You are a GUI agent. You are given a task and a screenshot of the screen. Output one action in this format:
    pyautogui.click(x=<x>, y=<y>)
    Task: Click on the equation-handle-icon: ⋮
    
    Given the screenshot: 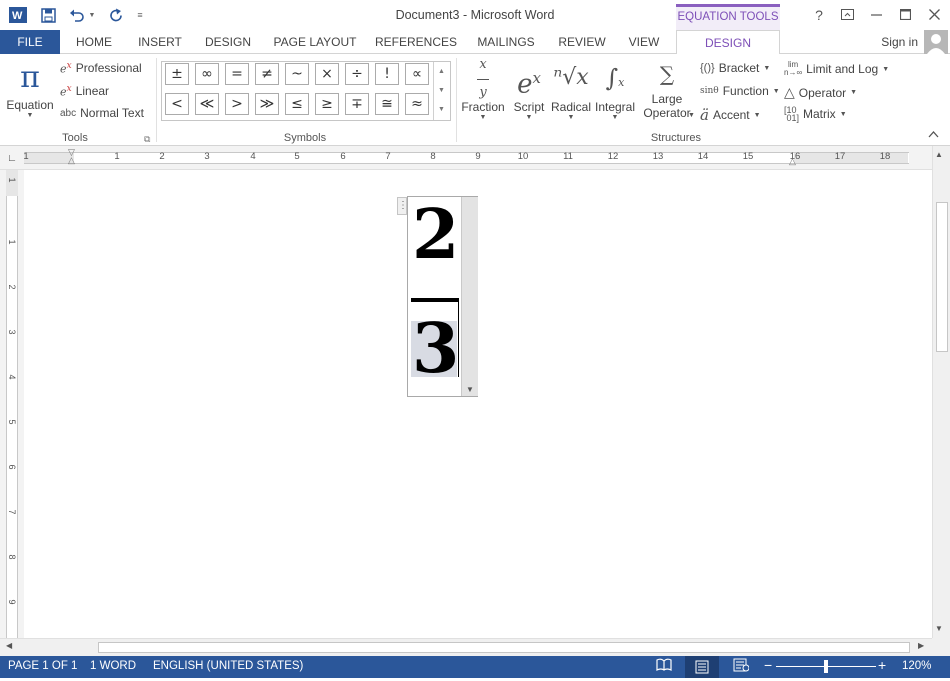 What is the action you would take?
    pyautogui.click(x=402, y=206)
    